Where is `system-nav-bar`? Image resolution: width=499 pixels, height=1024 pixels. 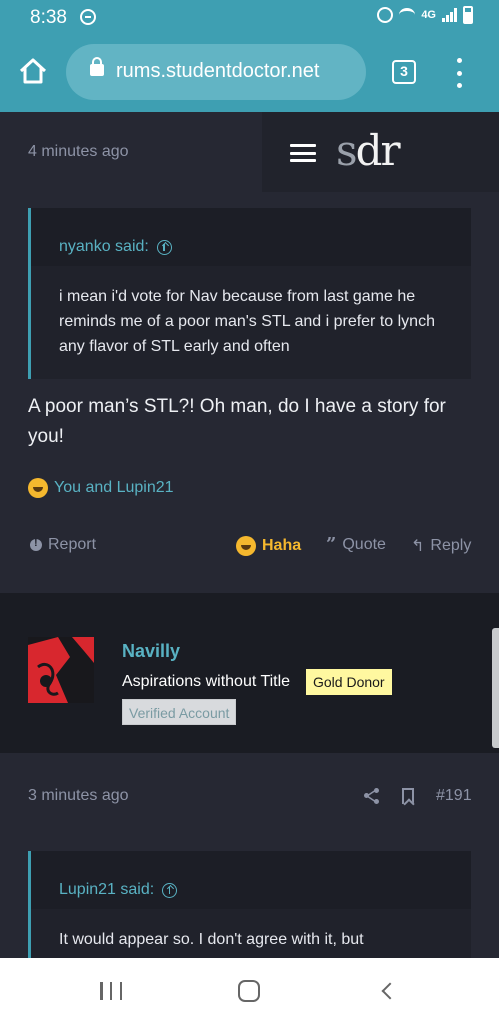 system-nav-bar is located at coordinates (249, 991).